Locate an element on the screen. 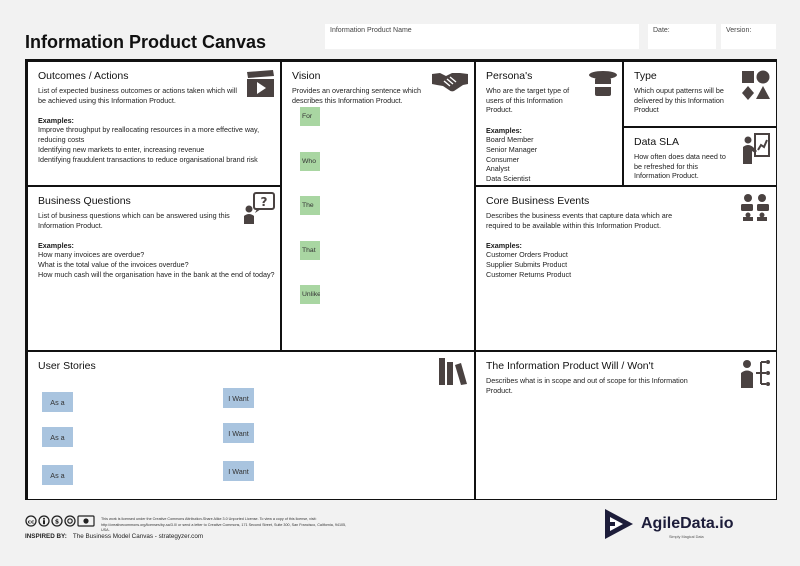 The width and height of the screenshot is (800, 566). svg-text: cc is located at coordinates (31, 522).